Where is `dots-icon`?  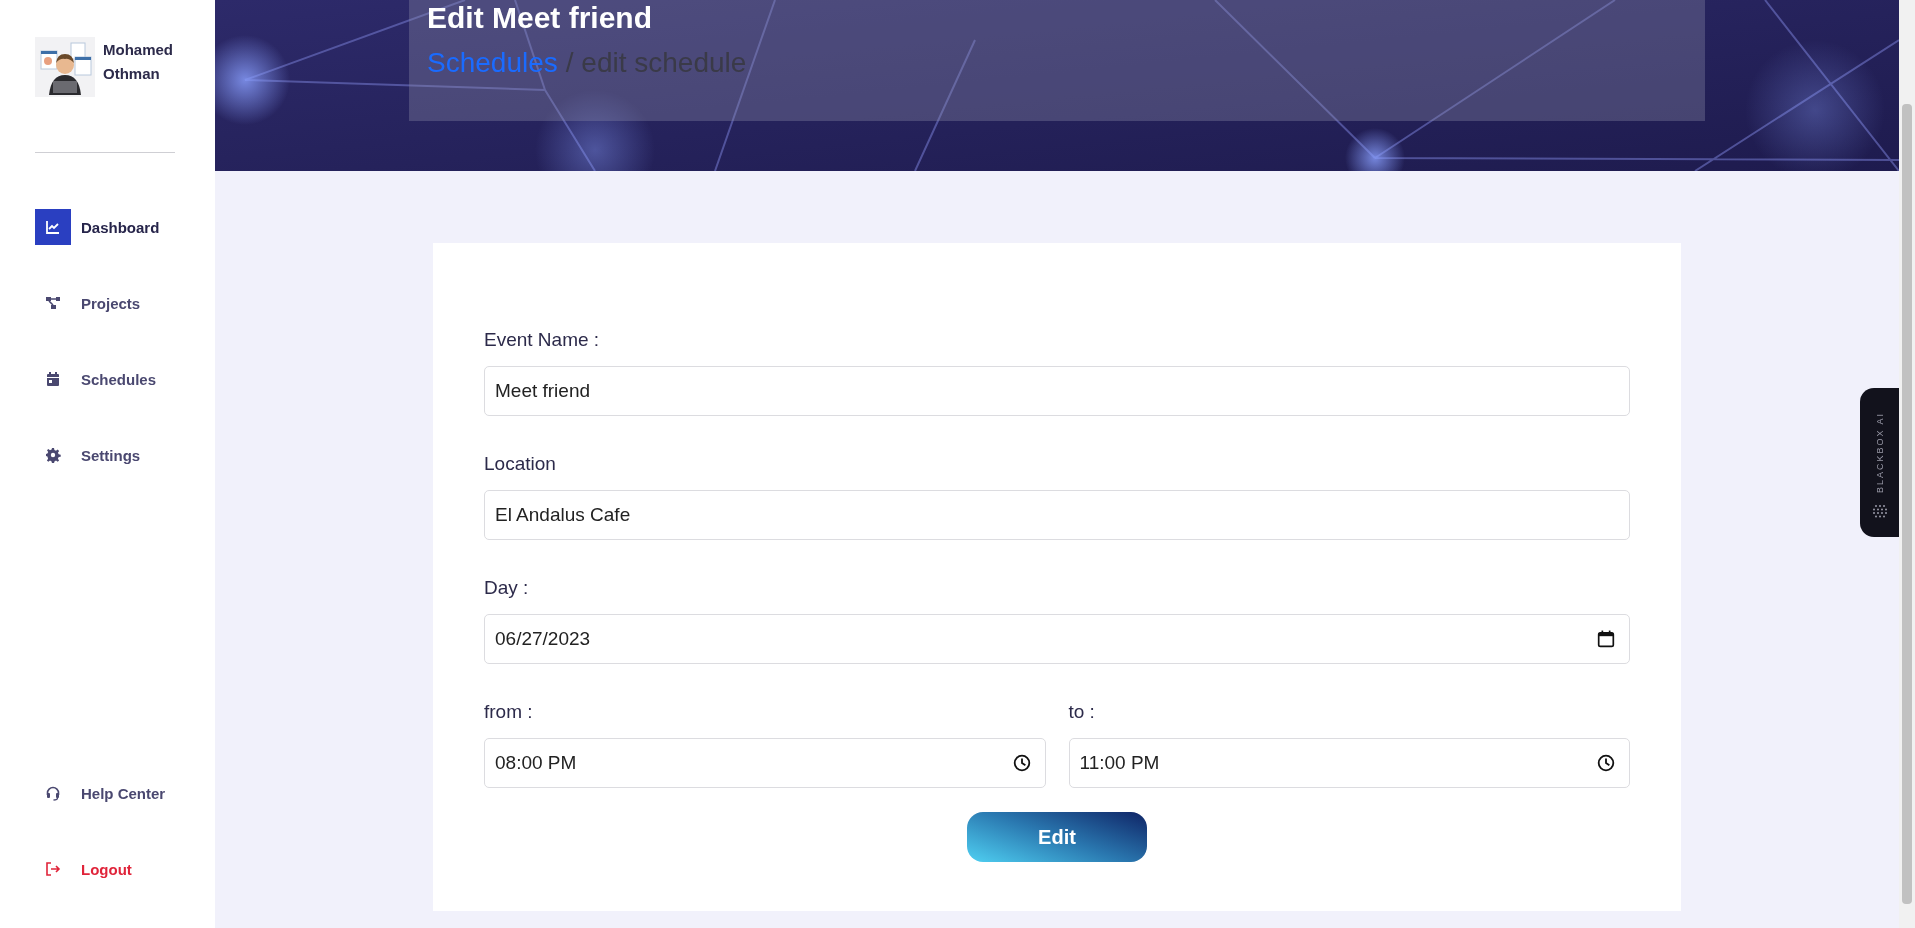 dots-icon is located at coordinates (1879, 511).